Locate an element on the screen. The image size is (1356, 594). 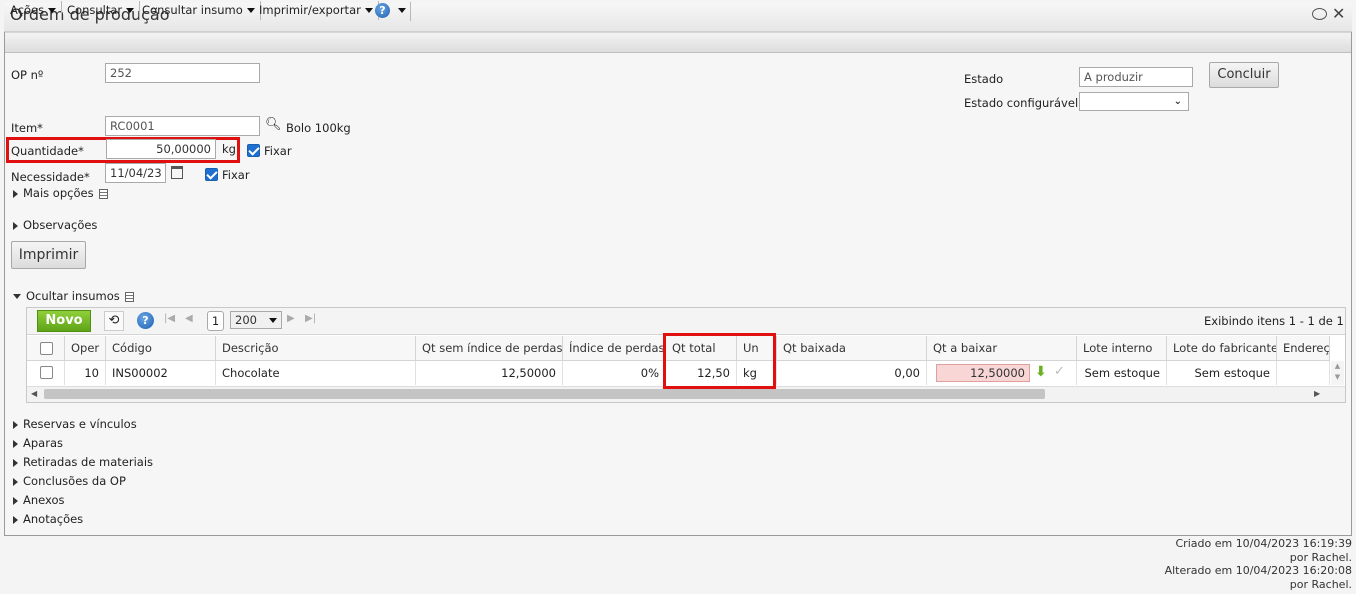
section-anotacoes: Anotações is located at coordinates (48, 519).